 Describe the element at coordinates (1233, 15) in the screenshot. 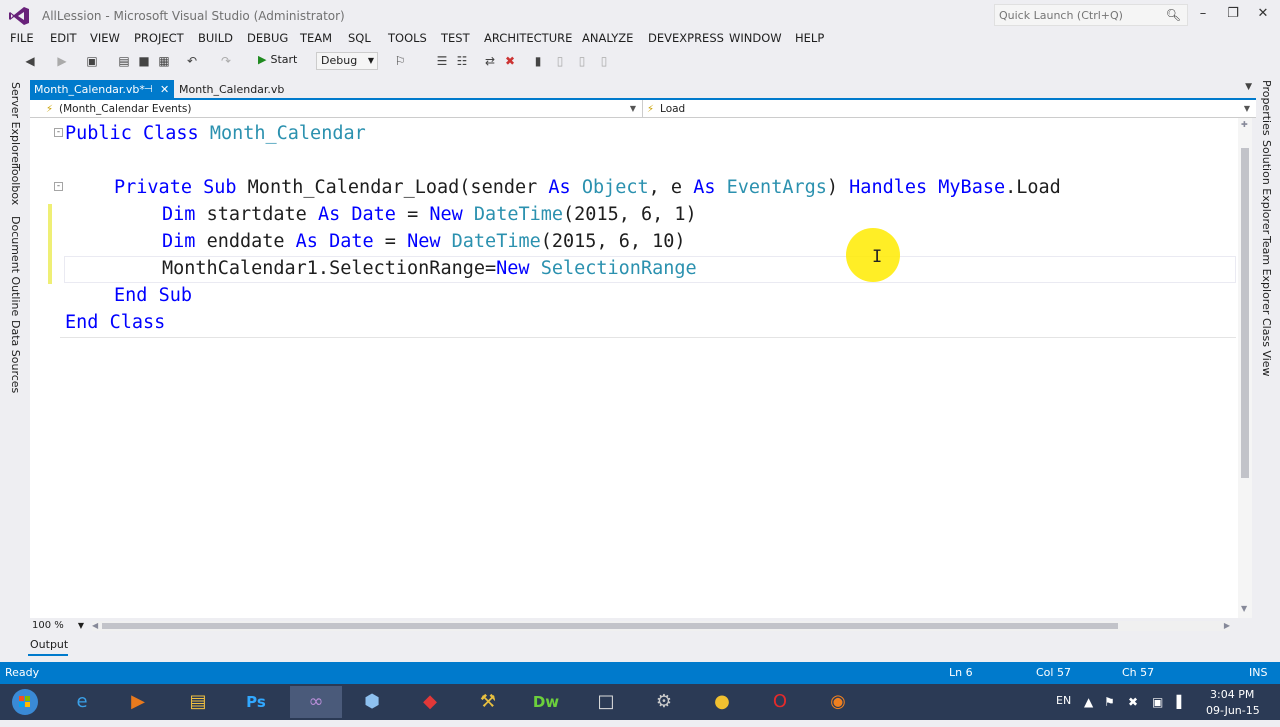

I see `maximize-button: ❐` at that location.